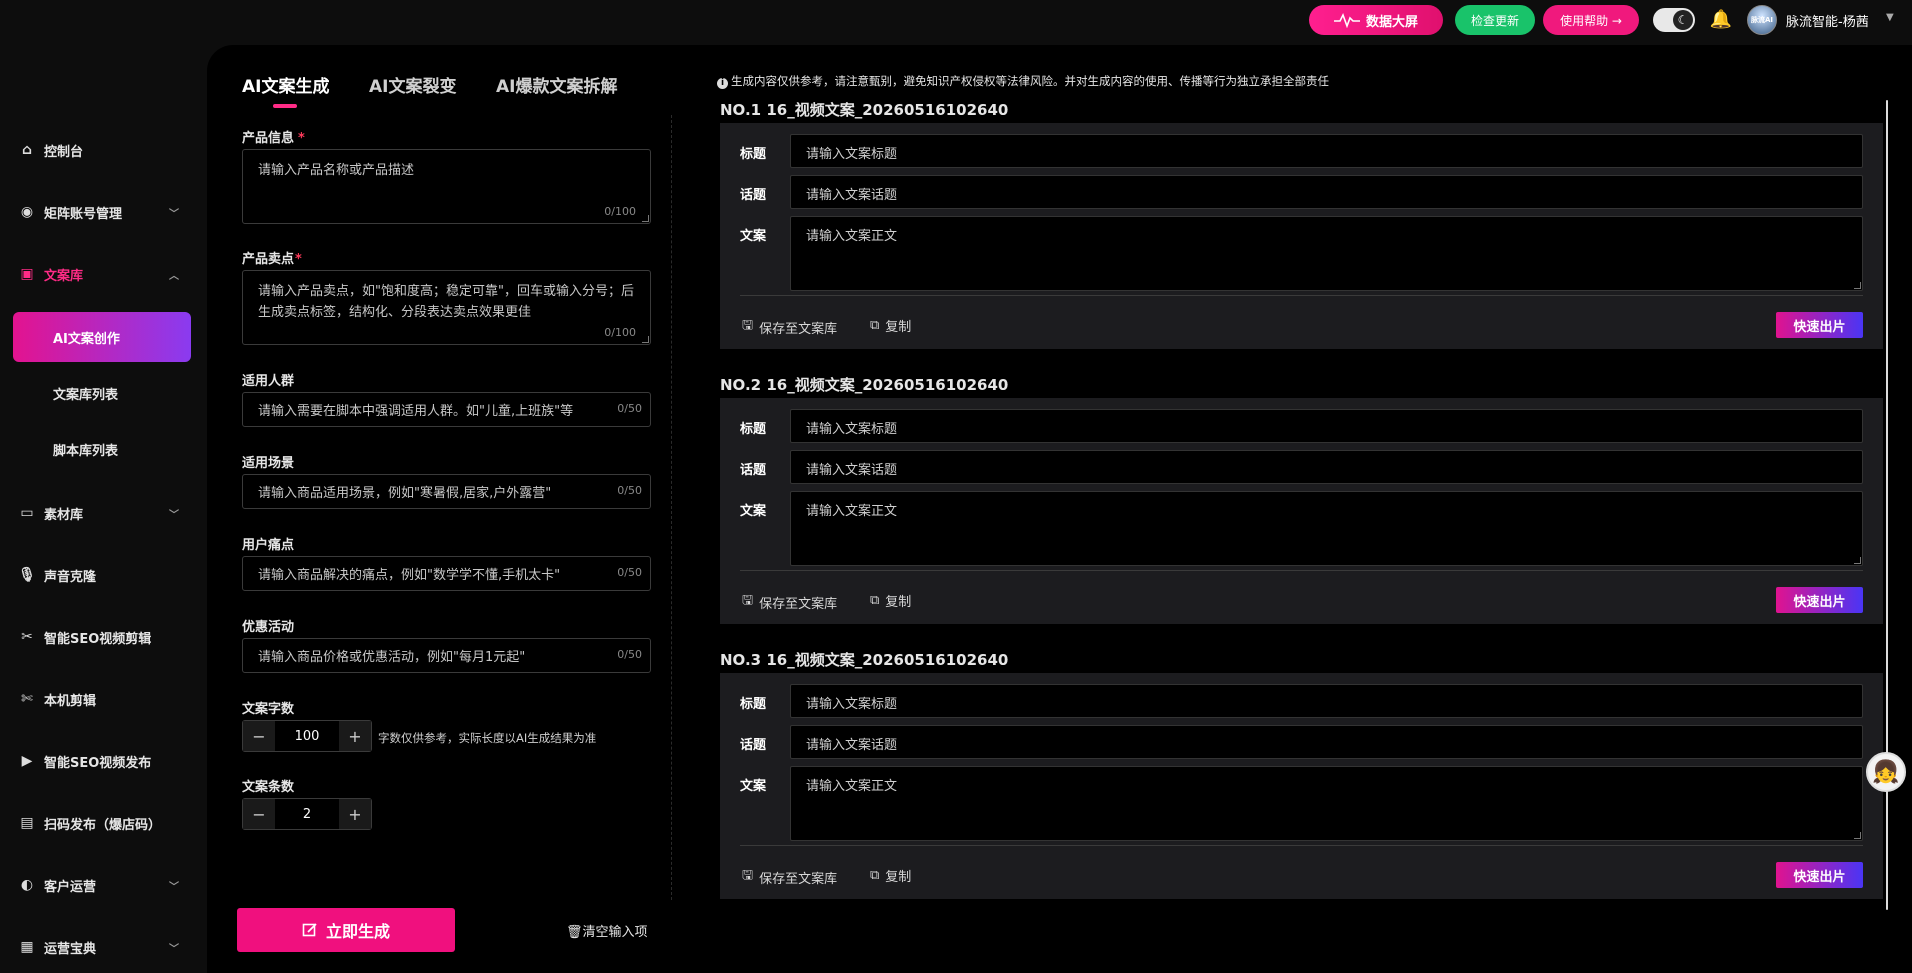 Image resolution: width=1912 pixels, height=973 pixels. I want to click on sidebar-subitem-copy-list: 文案库列表, so click(85, 393).